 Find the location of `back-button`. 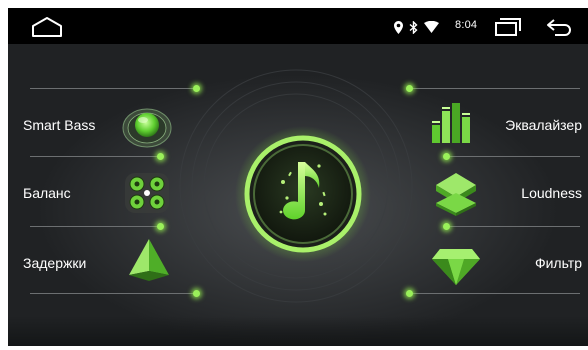

back-button is located at coordinates (560, 27).